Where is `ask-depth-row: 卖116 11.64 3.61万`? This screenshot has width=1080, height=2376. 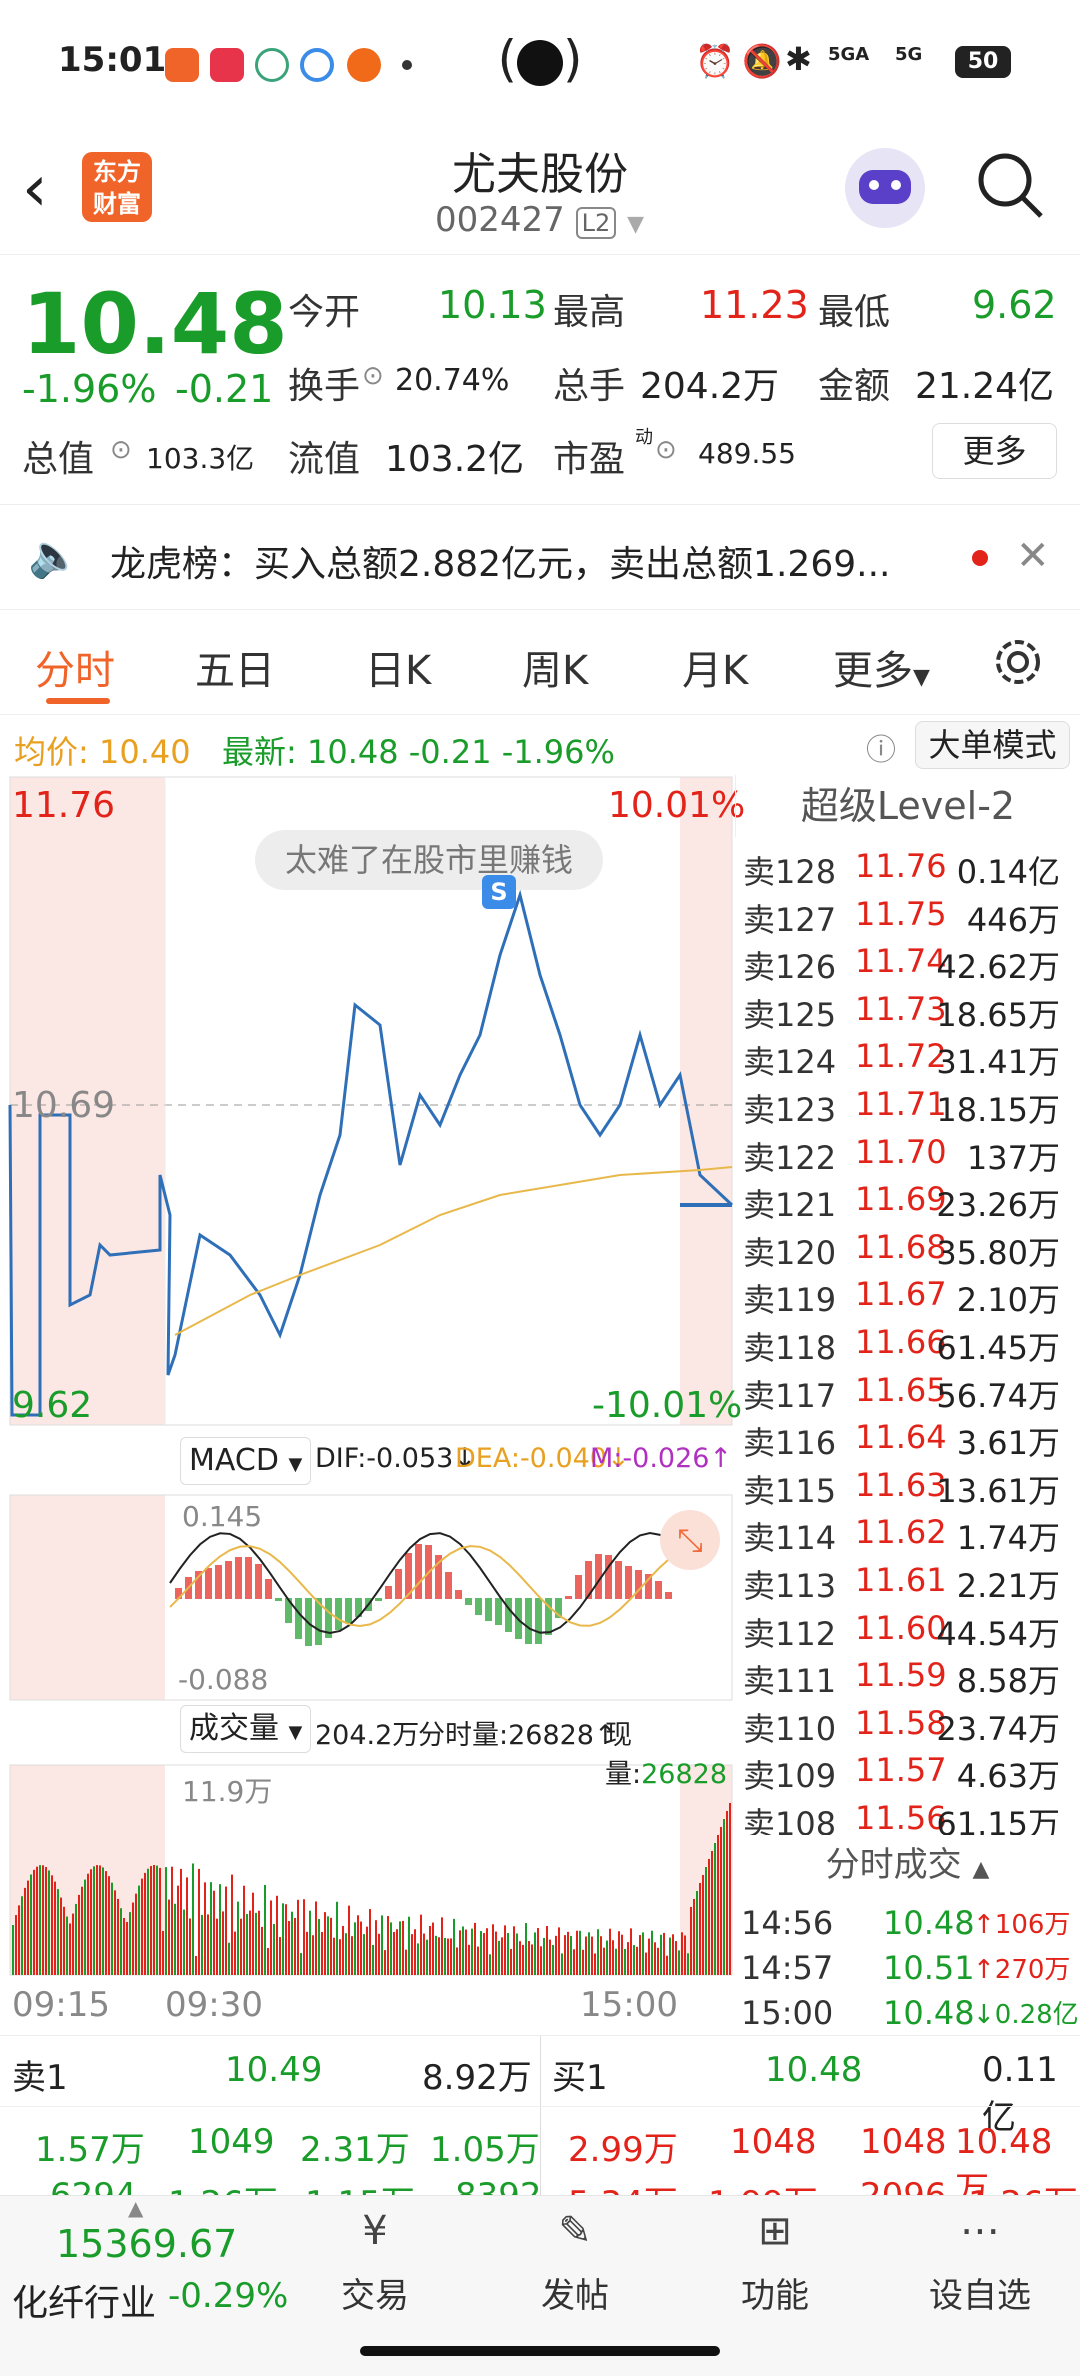 ask-depth-row: 卖116 11.64 3.61万 is located at coordinates (907, 1438).